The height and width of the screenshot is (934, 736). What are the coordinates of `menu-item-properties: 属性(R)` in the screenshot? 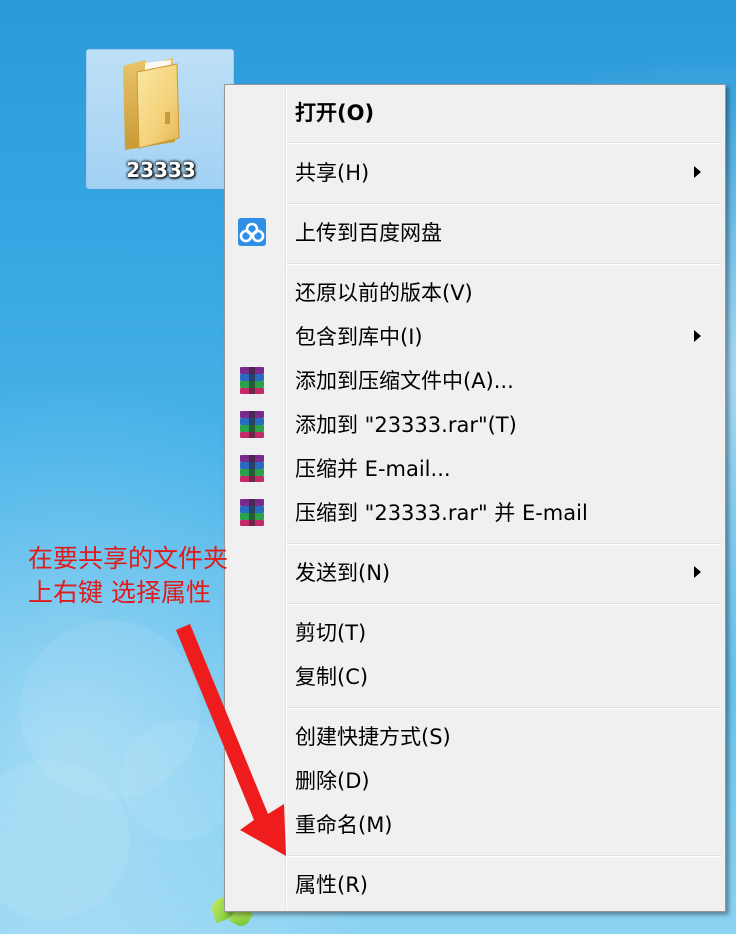 It's located at (475, 884).